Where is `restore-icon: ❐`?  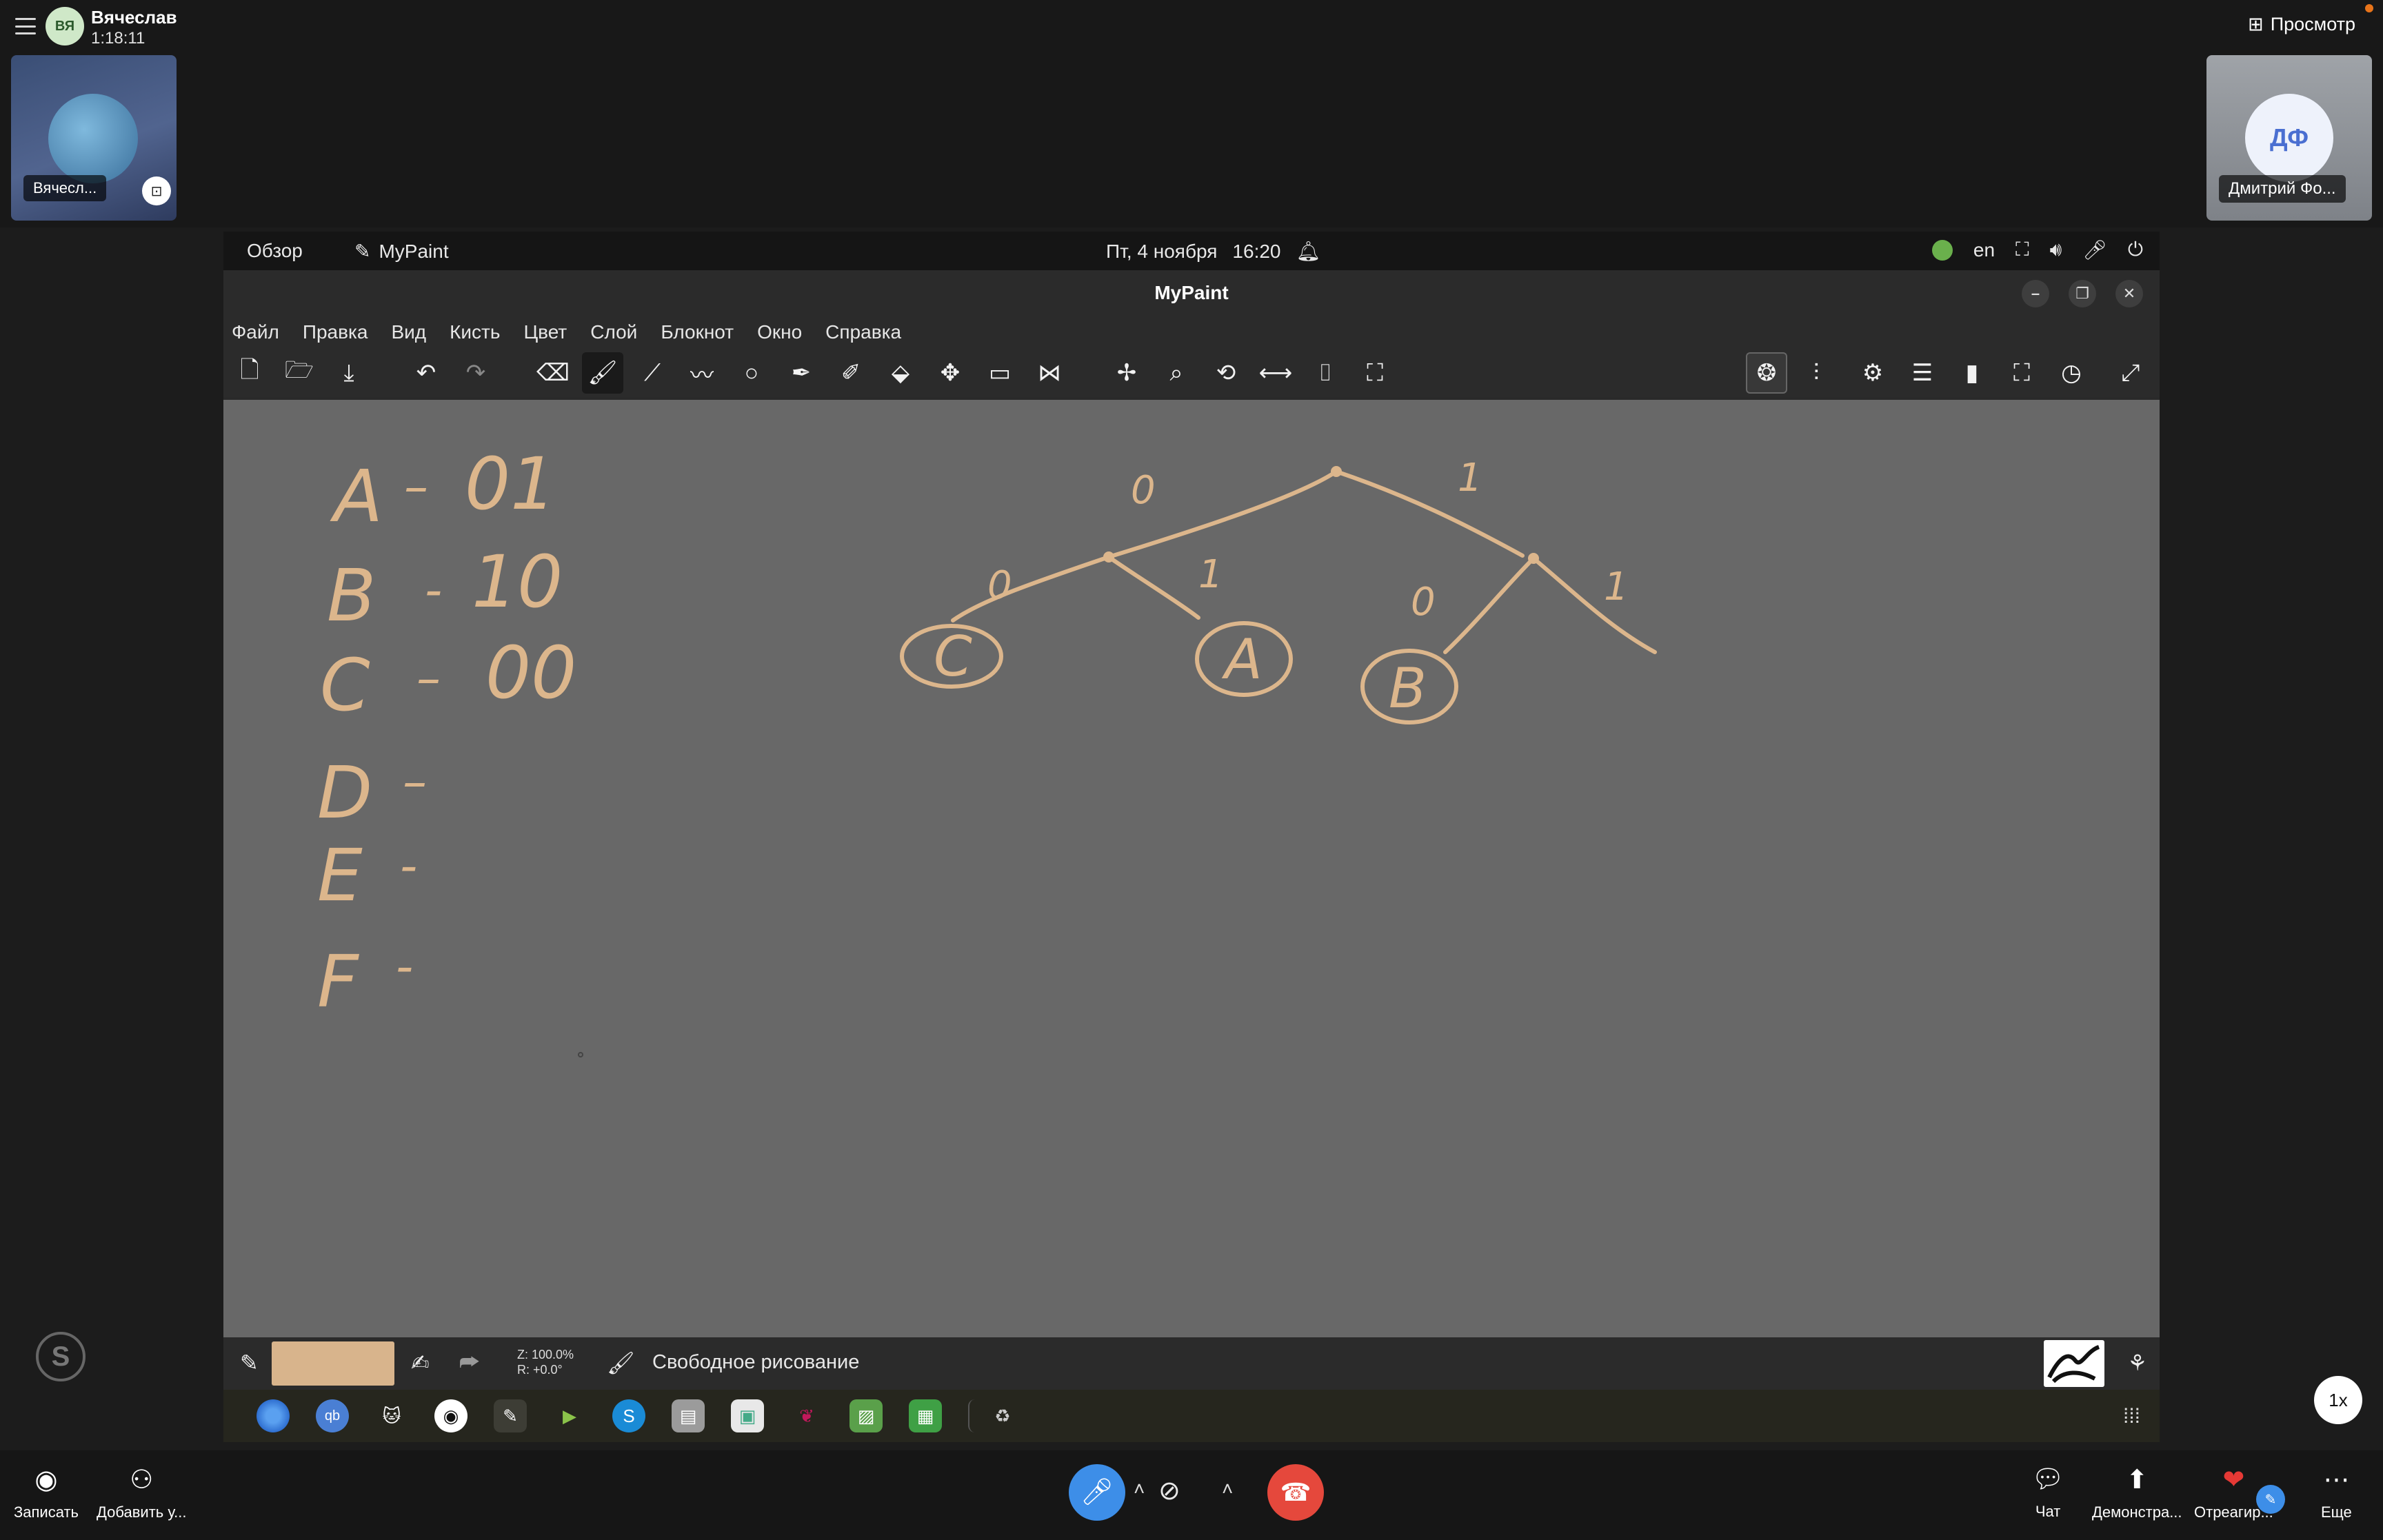 restore-icon: ❐ is located at coordinates (2082, 294).